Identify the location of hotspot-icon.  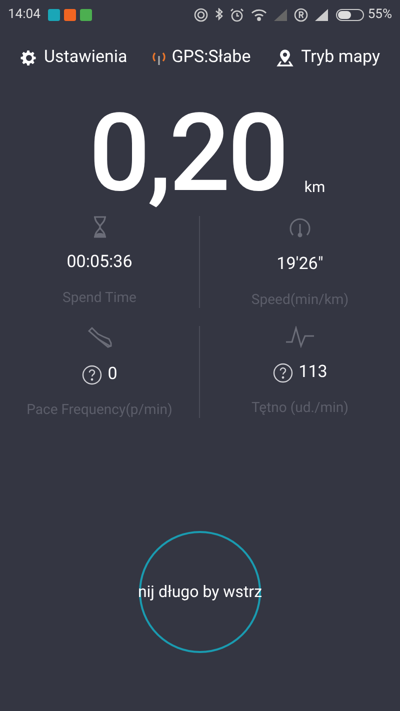
(201, 15).